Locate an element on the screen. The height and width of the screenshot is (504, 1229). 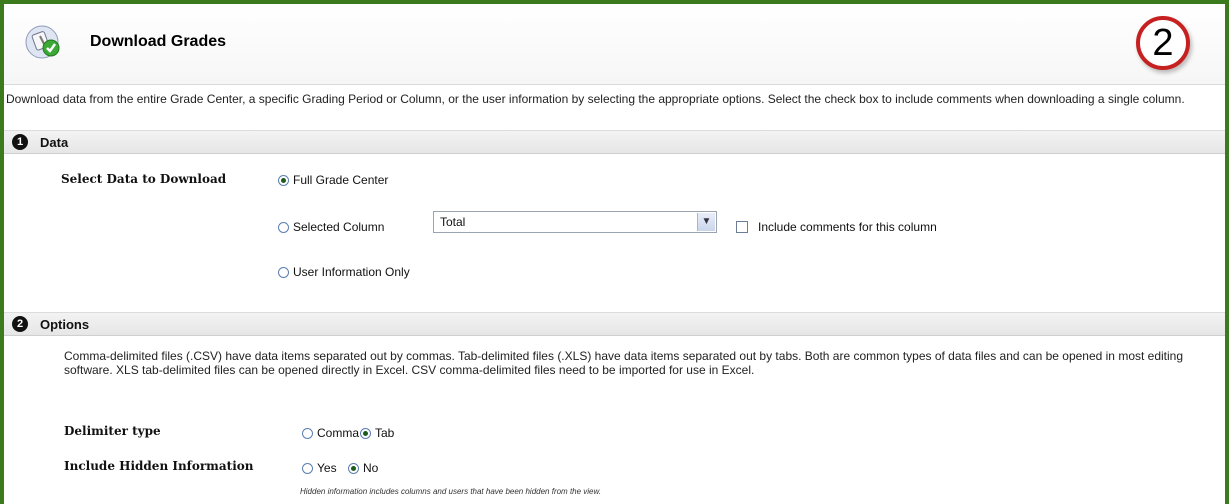
selected-column-label: Selected Column is located at coordinates (339, 227).